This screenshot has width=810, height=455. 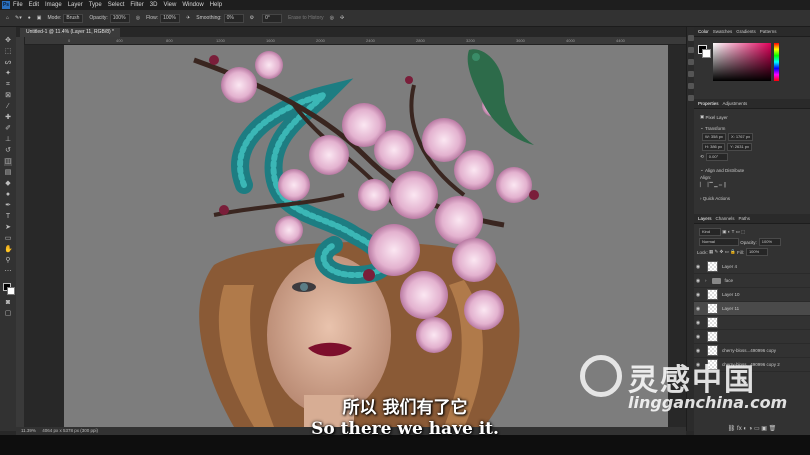 What do you see at coordinates (188, 18) in the screenshot?
I see `airbrush-icon: ✈` at bounding box center [188, 18].